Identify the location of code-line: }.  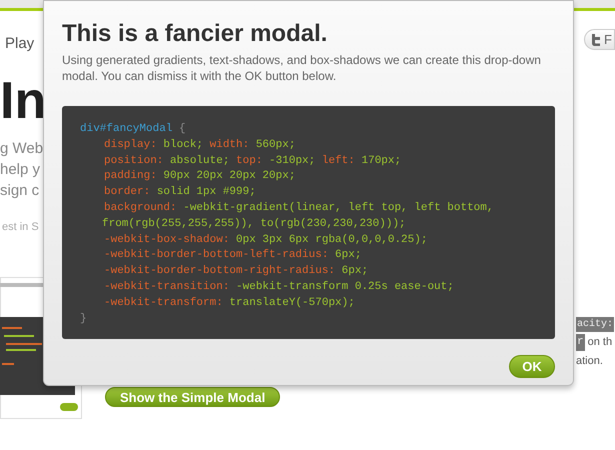
(84, 319).